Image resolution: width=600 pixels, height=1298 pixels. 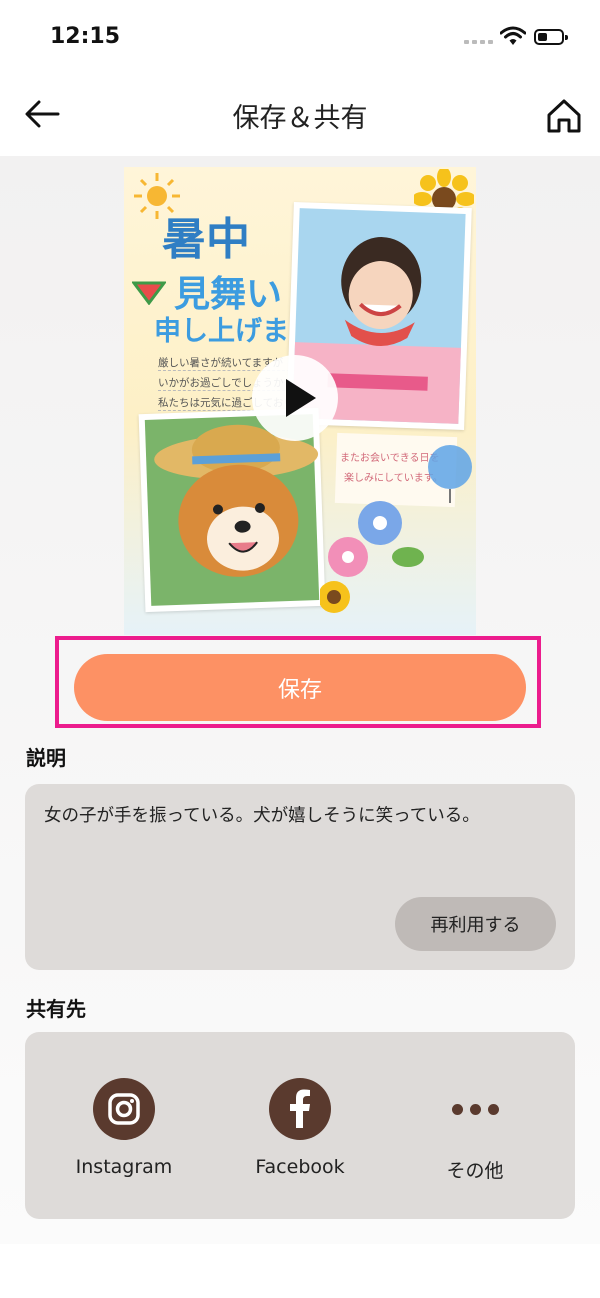 What do you see at coordinates (513, 35) in the screenshot?
I see `wifi-icon` at bounding box center [513, 35].